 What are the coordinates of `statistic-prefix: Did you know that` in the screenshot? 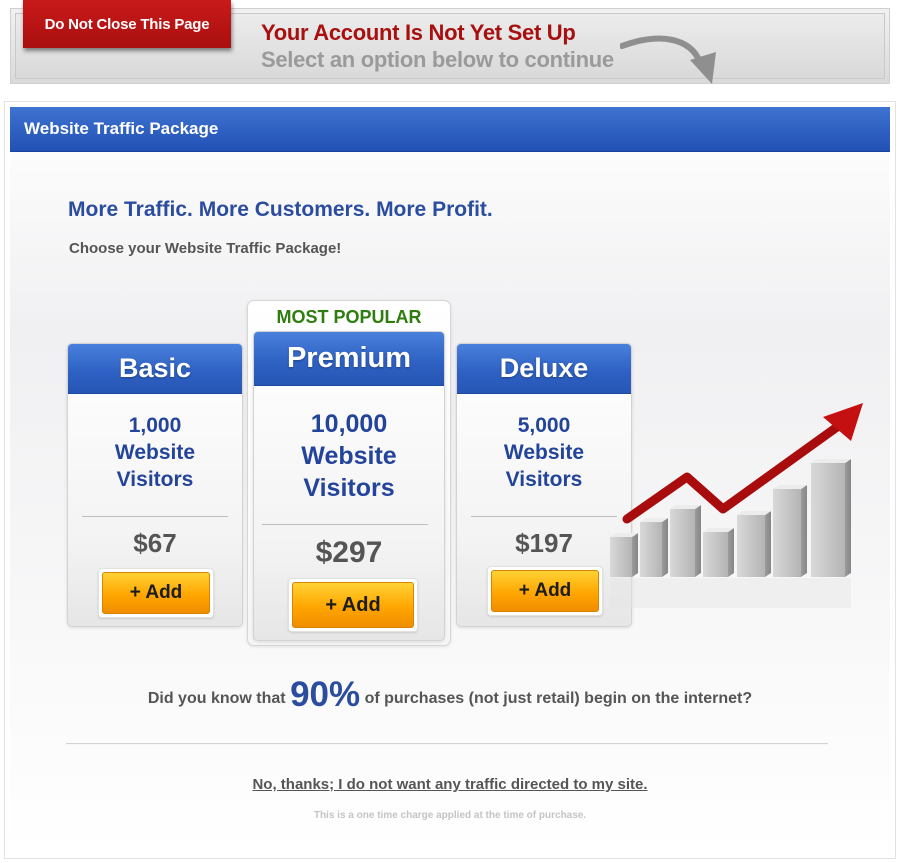 It's located at (216, 698).